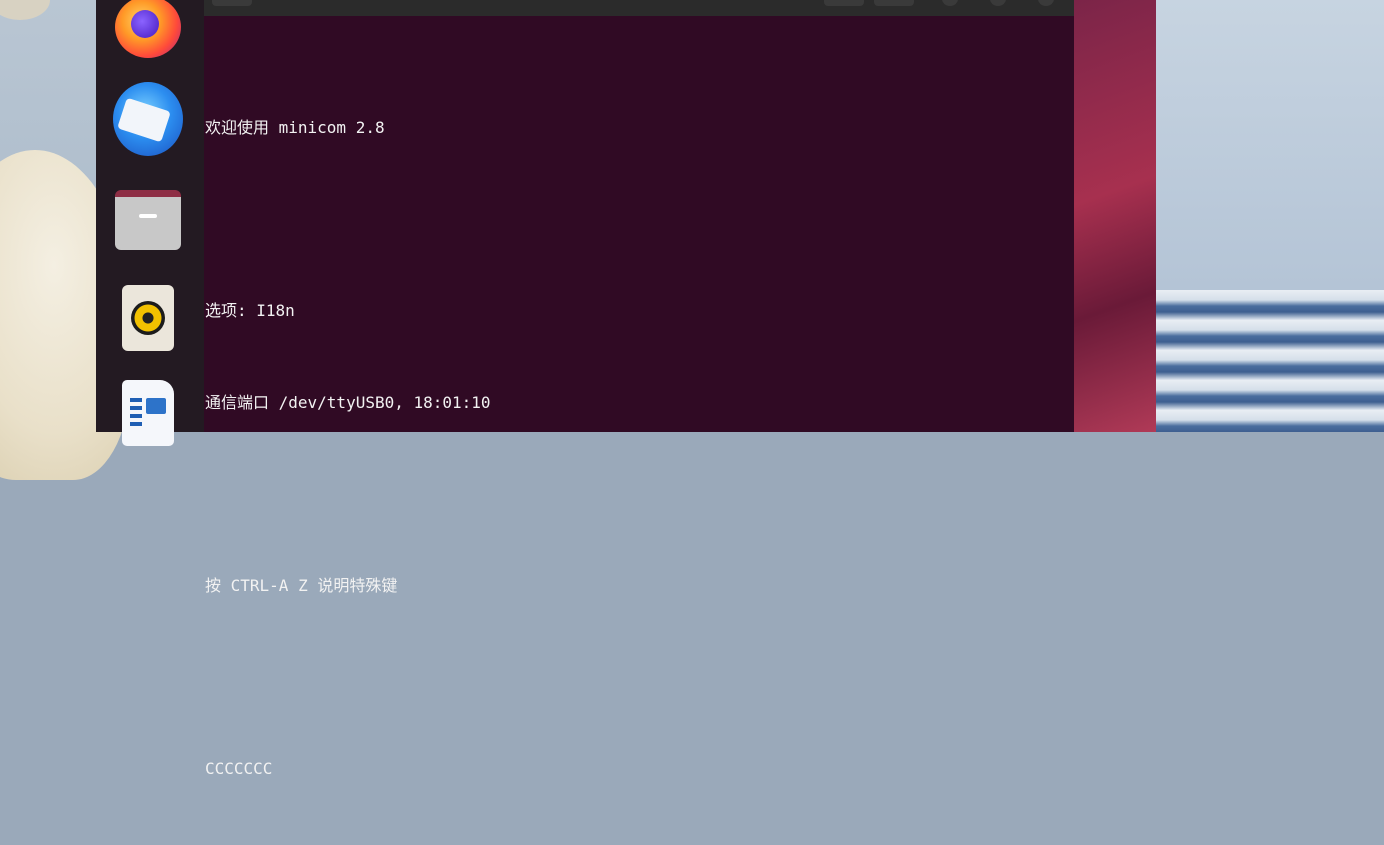 Image resolution: width=1384 pixels, height=845 pixels. What do you see at coordinates (148, 318) in the screenshot?
I see `rhythmbox-icon` at bounding box center [148, 318].